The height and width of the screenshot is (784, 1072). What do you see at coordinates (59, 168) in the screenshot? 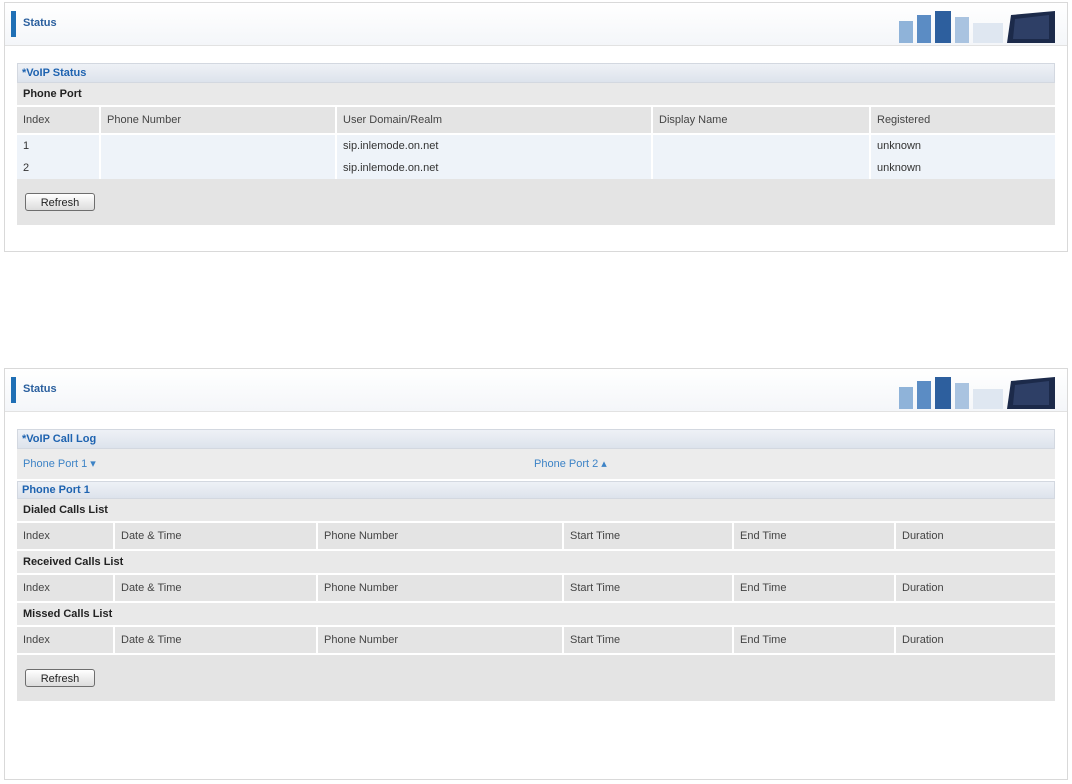
I see `index-cell: 2` at bounding box center [59, 168].